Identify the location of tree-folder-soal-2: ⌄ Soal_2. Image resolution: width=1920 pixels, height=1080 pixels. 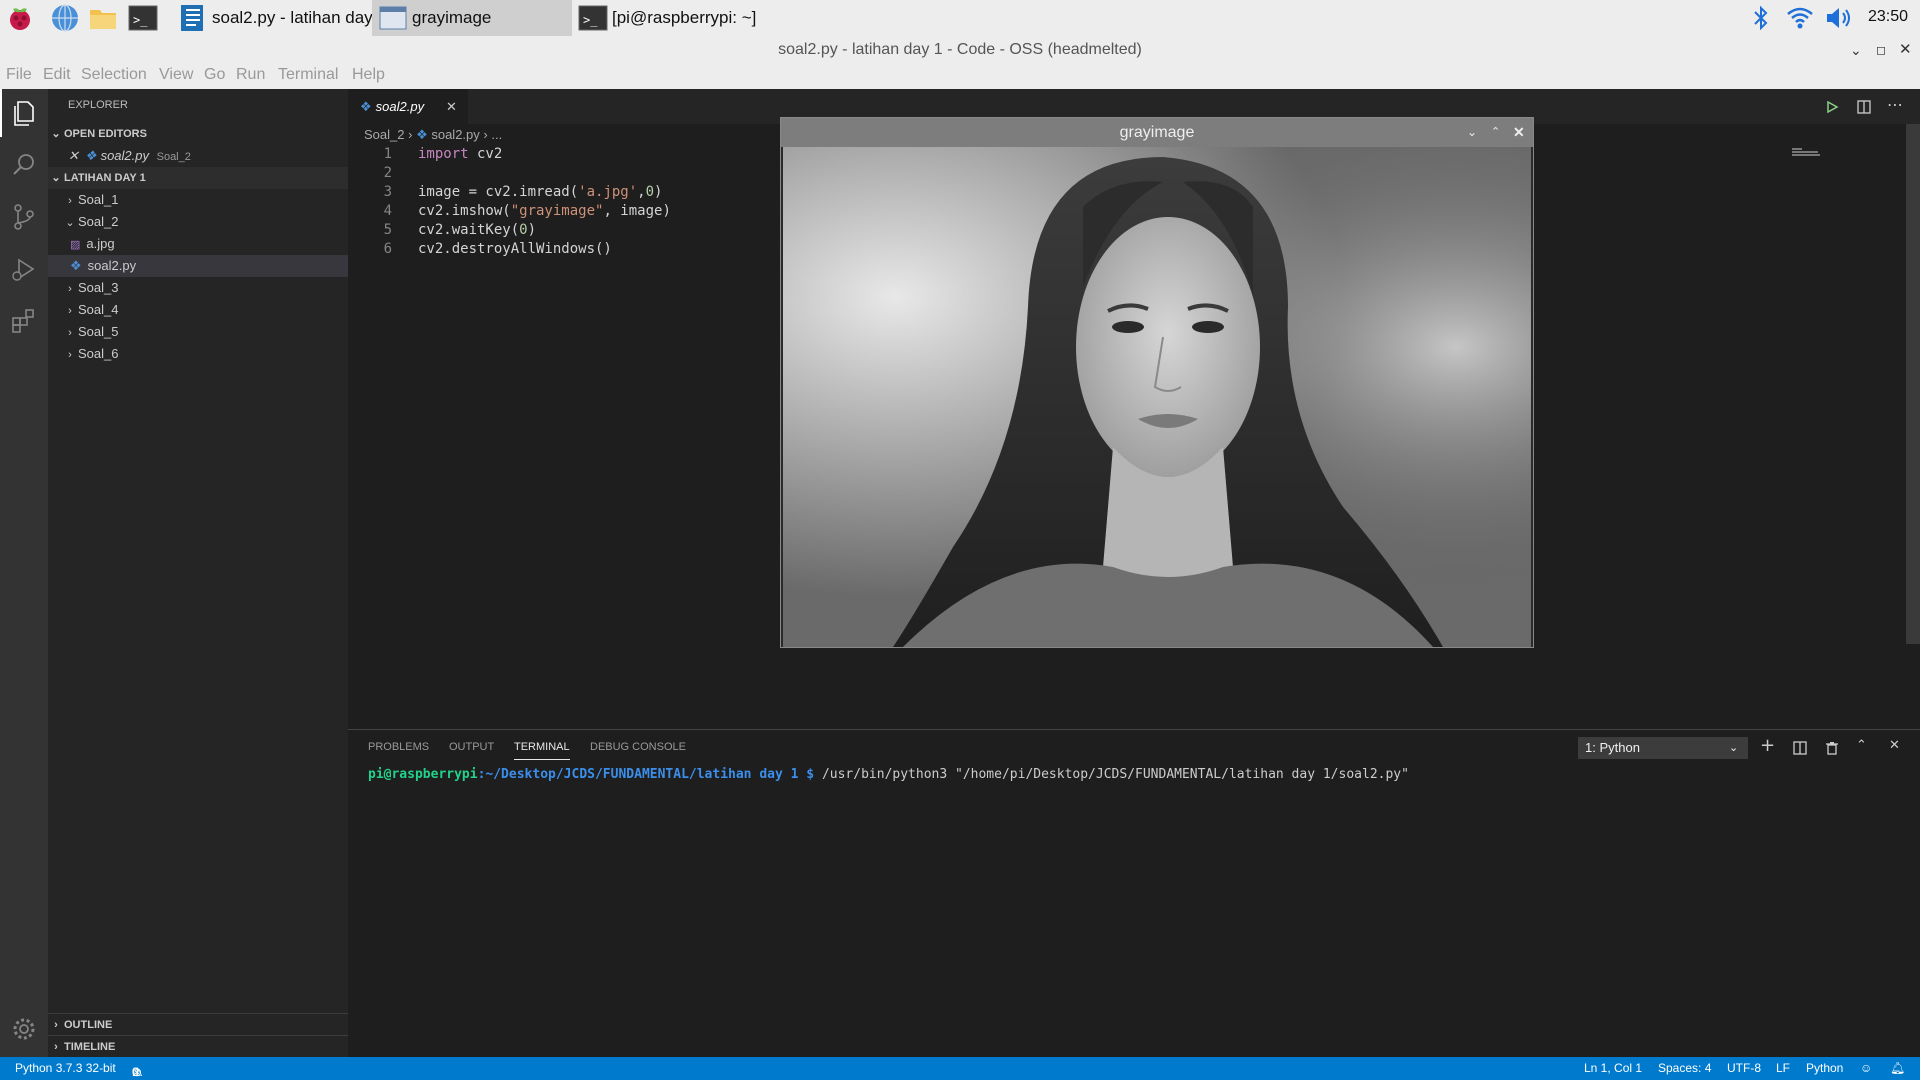
(198, 222).